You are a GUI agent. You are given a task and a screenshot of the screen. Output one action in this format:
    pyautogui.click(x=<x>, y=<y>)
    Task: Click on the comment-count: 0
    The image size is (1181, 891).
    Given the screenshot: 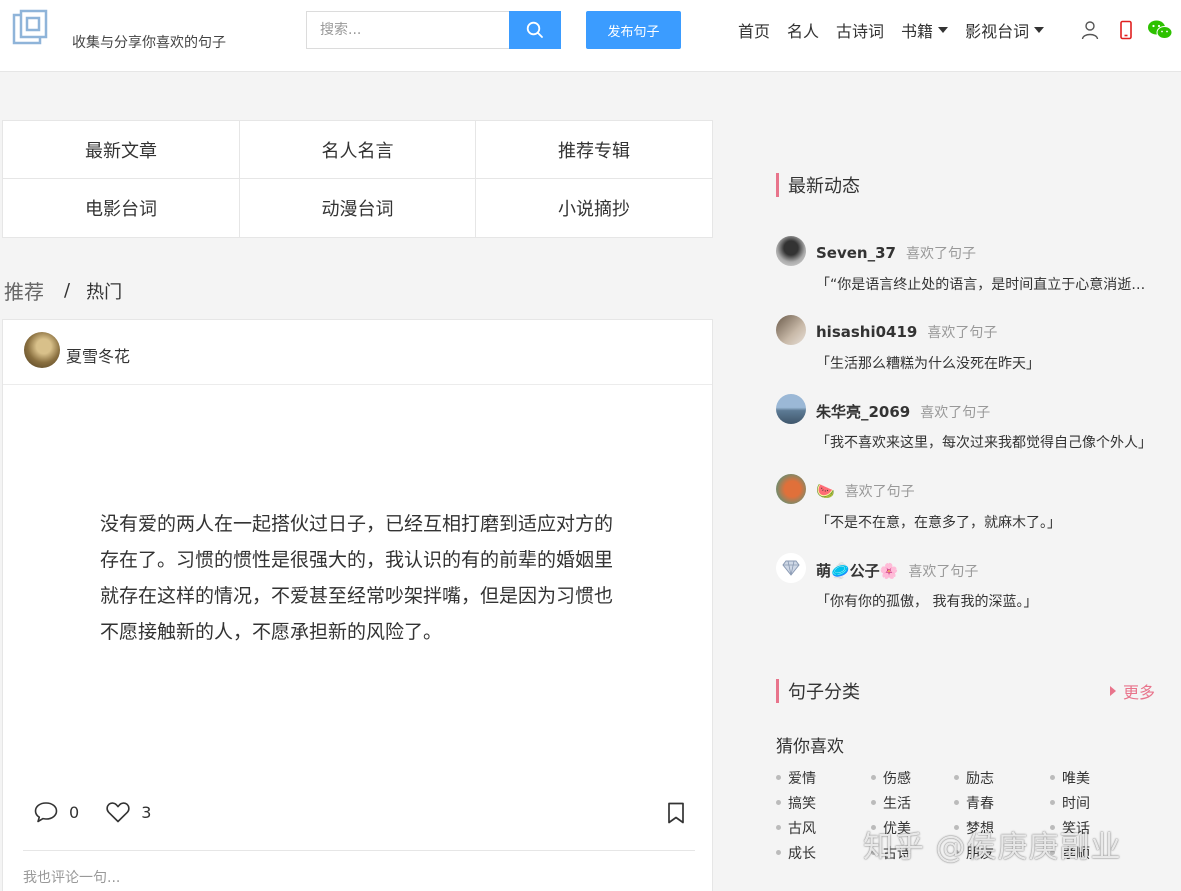 What is the action you would take?
    pyautogui.click(x=74, y=812)
    